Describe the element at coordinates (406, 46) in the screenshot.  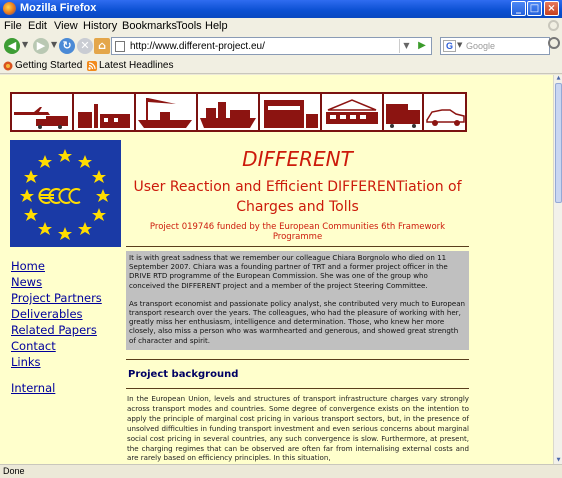
I see `url-history-dropdown: ▼` at that location.